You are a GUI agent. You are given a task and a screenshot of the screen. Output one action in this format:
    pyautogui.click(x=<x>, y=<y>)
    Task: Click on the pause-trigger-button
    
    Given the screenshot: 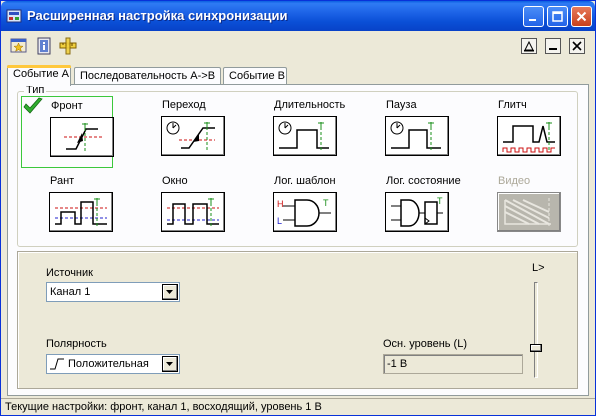 What is the action you would take?
    pyautogui.click(x=417, y=136)
    